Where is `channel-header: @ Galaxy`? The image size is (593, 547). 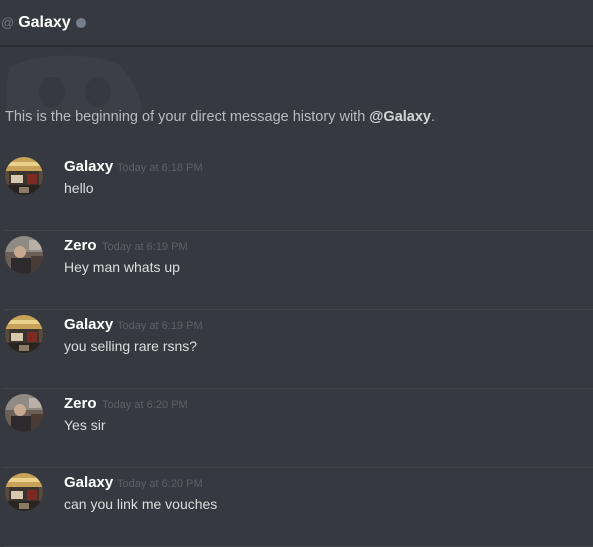 channel-header: @ Galaxy is located at coordinates (296, 23).